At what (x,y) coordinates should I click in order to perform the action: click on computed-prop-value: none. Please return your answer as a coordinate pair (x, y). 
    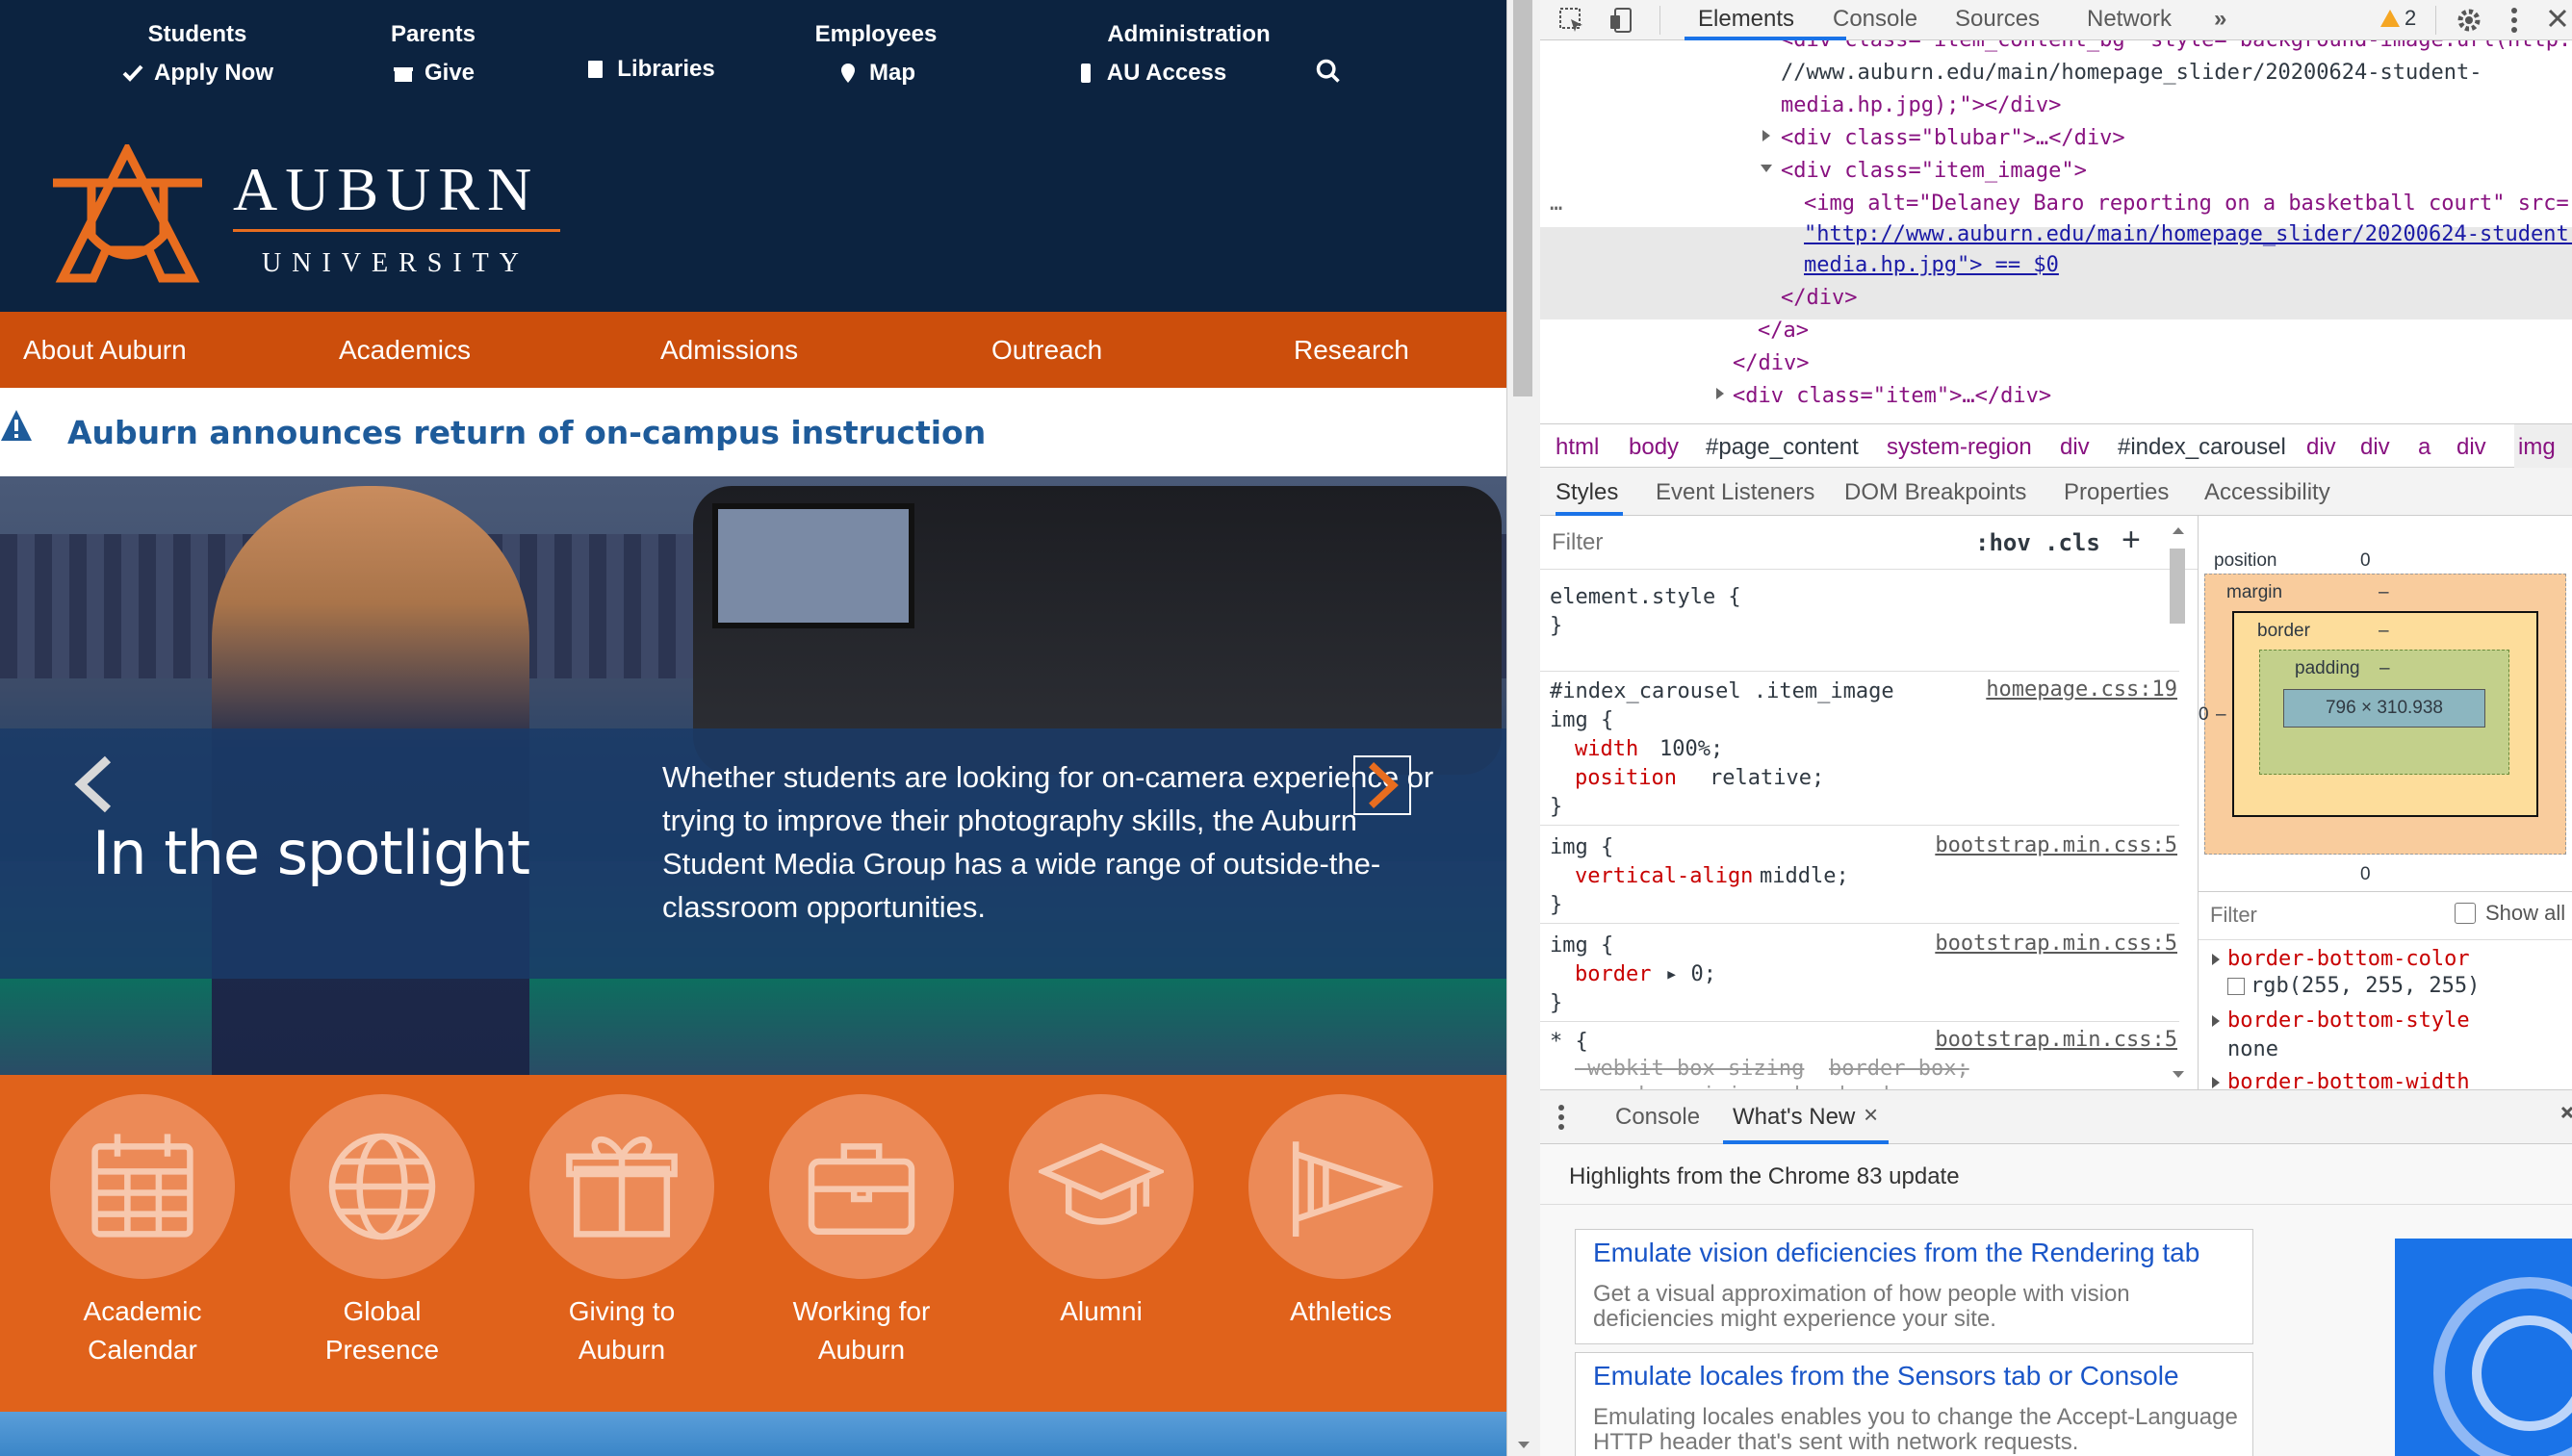
    Looking at the image, I should click on (2252, 1049).